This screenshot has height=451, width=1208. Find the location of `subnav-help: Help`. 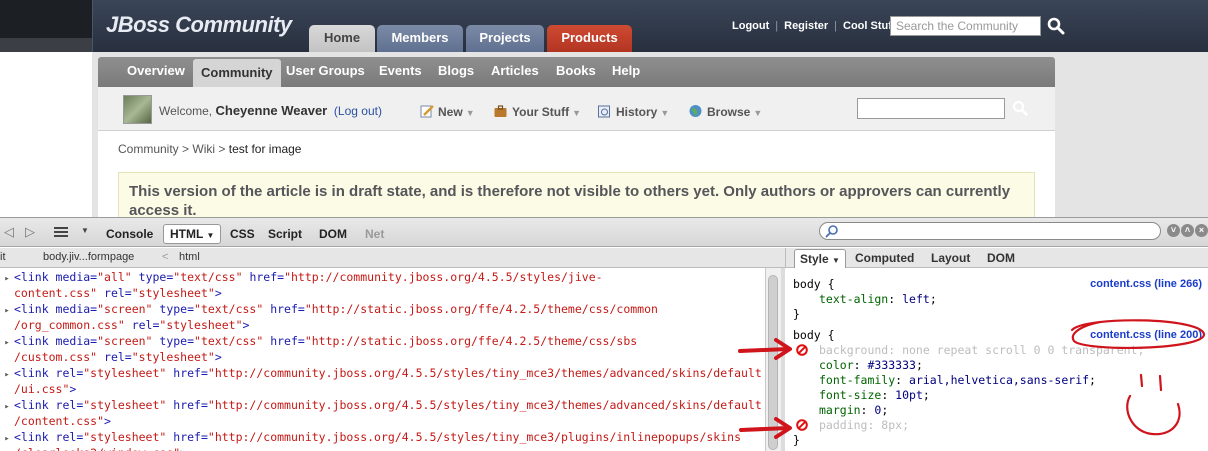

subnav-help: Help is located at coordinates (626, 72).